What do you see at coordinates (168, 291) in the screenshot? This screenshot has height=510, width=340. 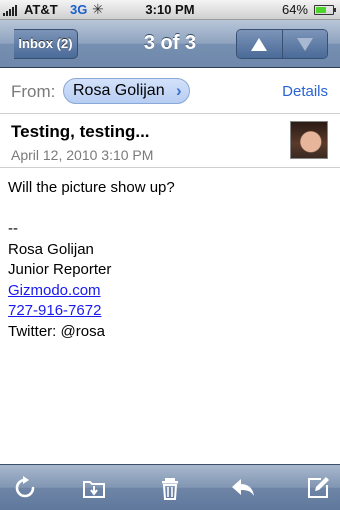 I see `body-line: Gizmodo.com` at bounding box center [168, 291].